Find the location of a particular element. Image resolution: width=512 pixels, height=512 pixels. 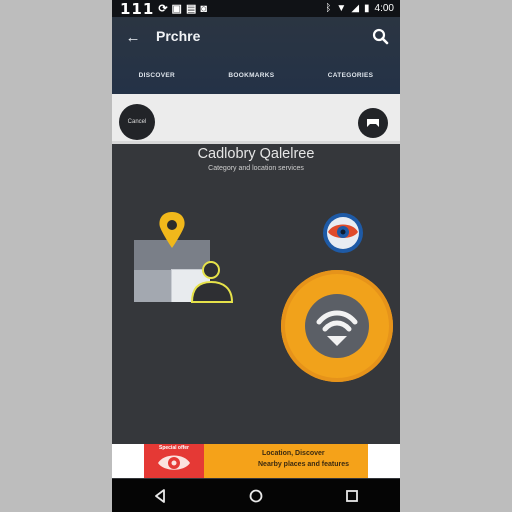

big-button-inner is located at coordinates (337, 326).